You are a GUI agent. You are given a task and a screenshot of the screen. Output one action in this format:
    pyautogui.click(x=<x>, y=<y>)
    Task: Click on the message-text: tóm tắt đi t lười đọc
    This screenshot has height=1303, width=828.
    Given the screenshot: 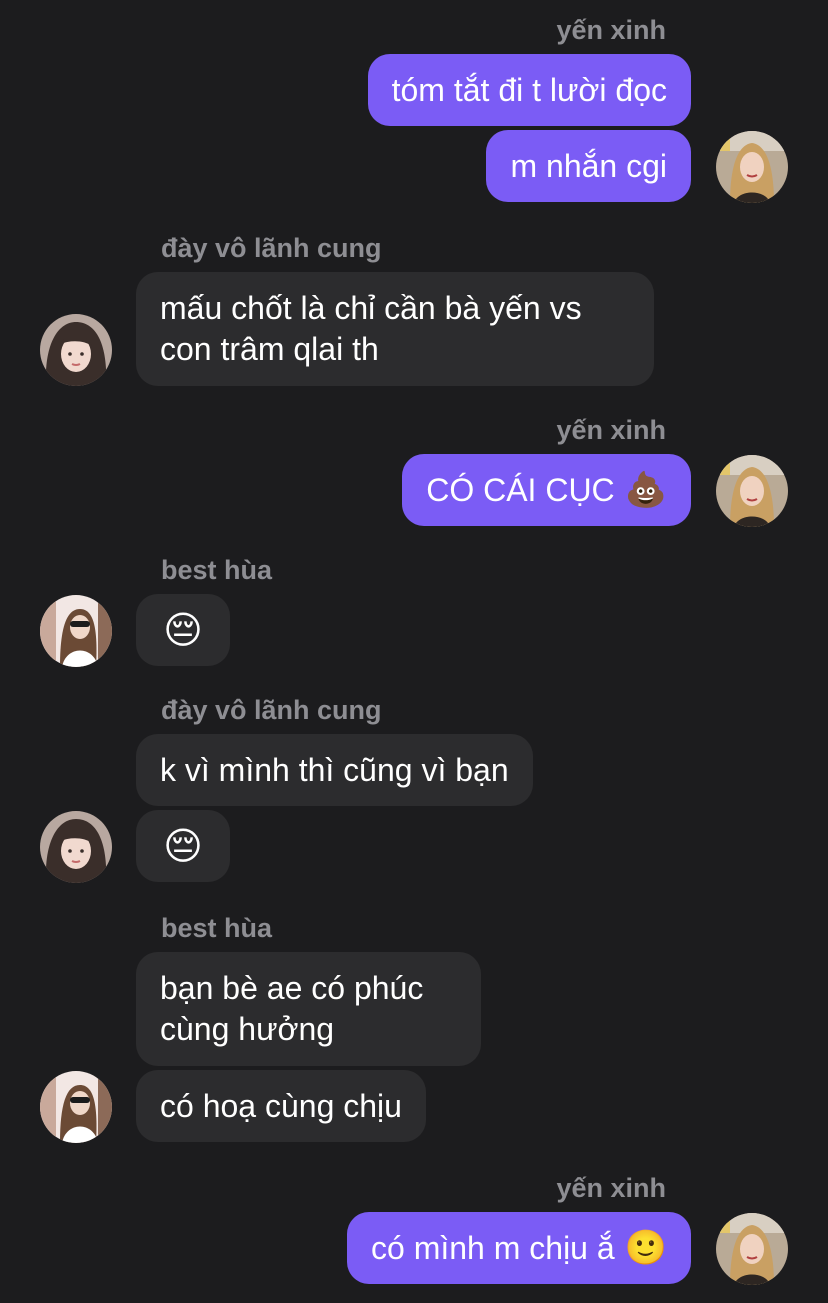 What is the action you would take?
    pyautogui.click(x=529, y=89)
    